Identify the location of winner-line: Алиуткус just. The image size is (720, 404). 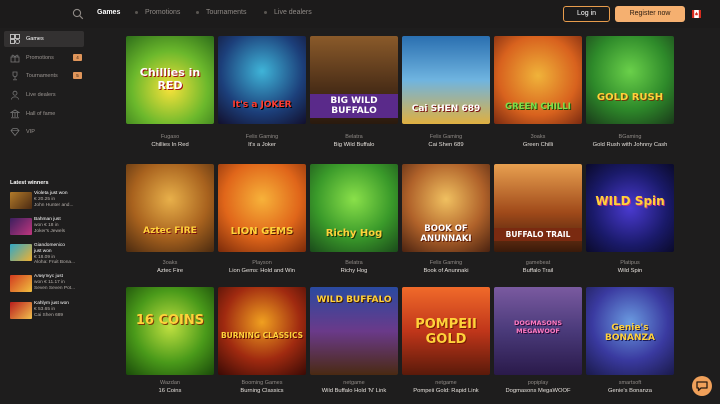
(48, 276).